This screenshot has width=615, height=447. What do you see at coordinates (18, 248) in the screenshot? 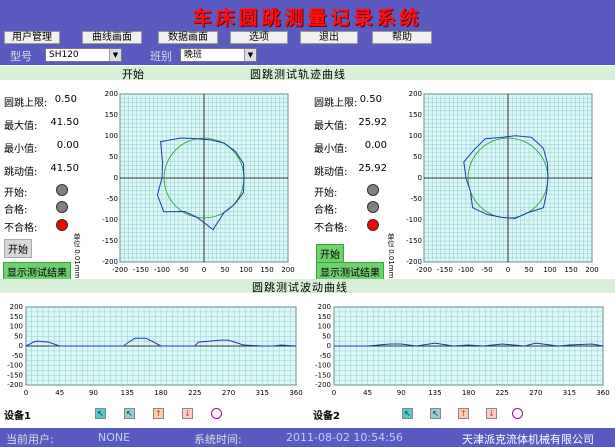
I see `device1-start-button: 开始` at bounding box center [18, 248].